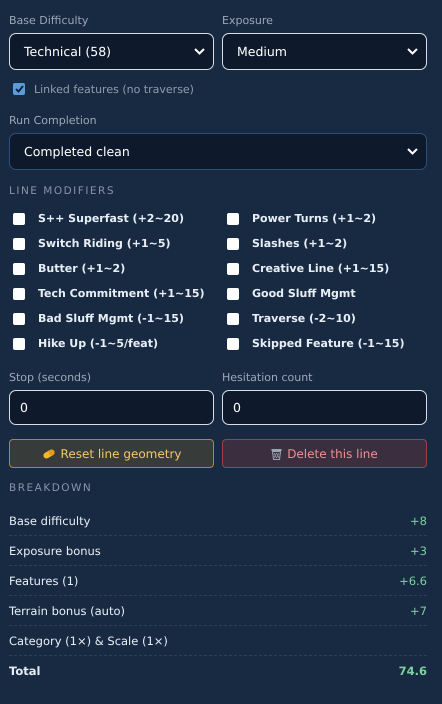  What do you see at coordinates (328, 343) in the screenshot?
I see `checkbox-label: Skipped Feature (-1~15)` at bounding box center [328, 343].